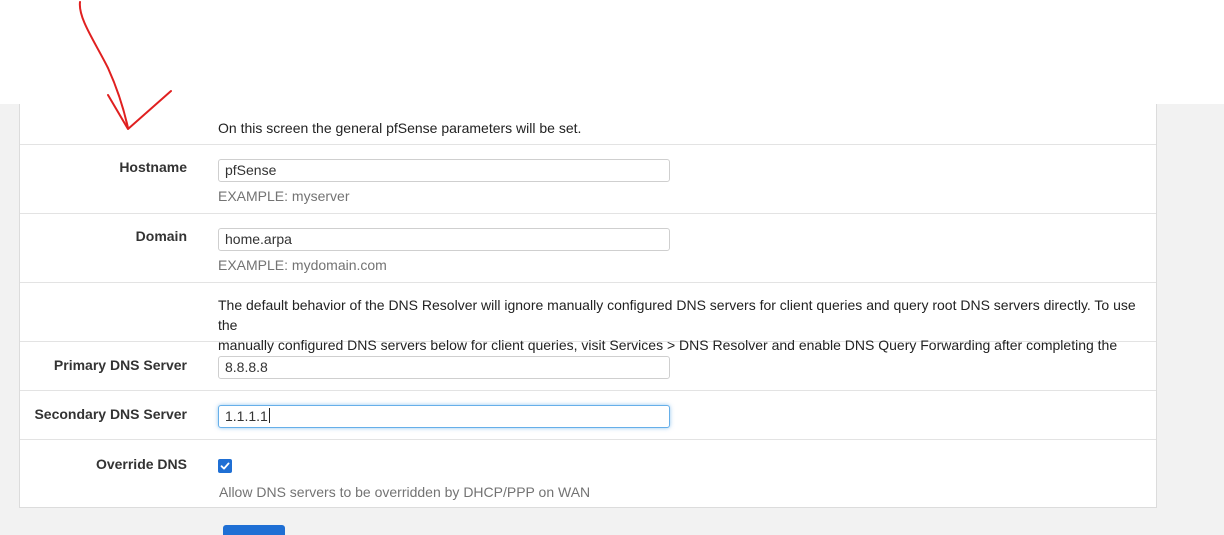 Image resolution: width=1224 pixels, height=535 pixels. What do you see at coordinates (110, 414) in the screenshot?
I see `secondary-dns-label: Secondary DNS Server` at bounding box center [110, 414].